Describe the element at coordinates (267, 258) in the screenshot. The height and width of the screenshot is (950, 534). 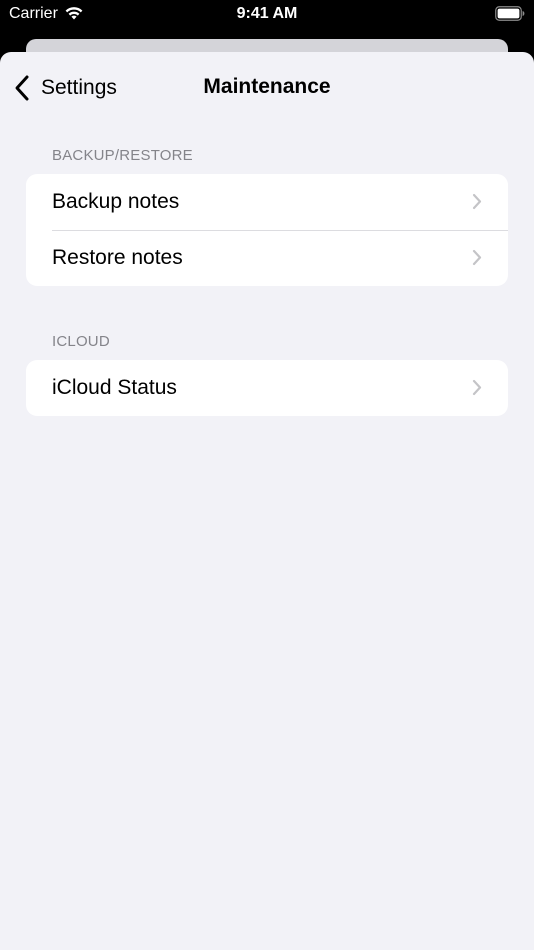
I see `list-item-restore-notes: Restore notes` at that location.